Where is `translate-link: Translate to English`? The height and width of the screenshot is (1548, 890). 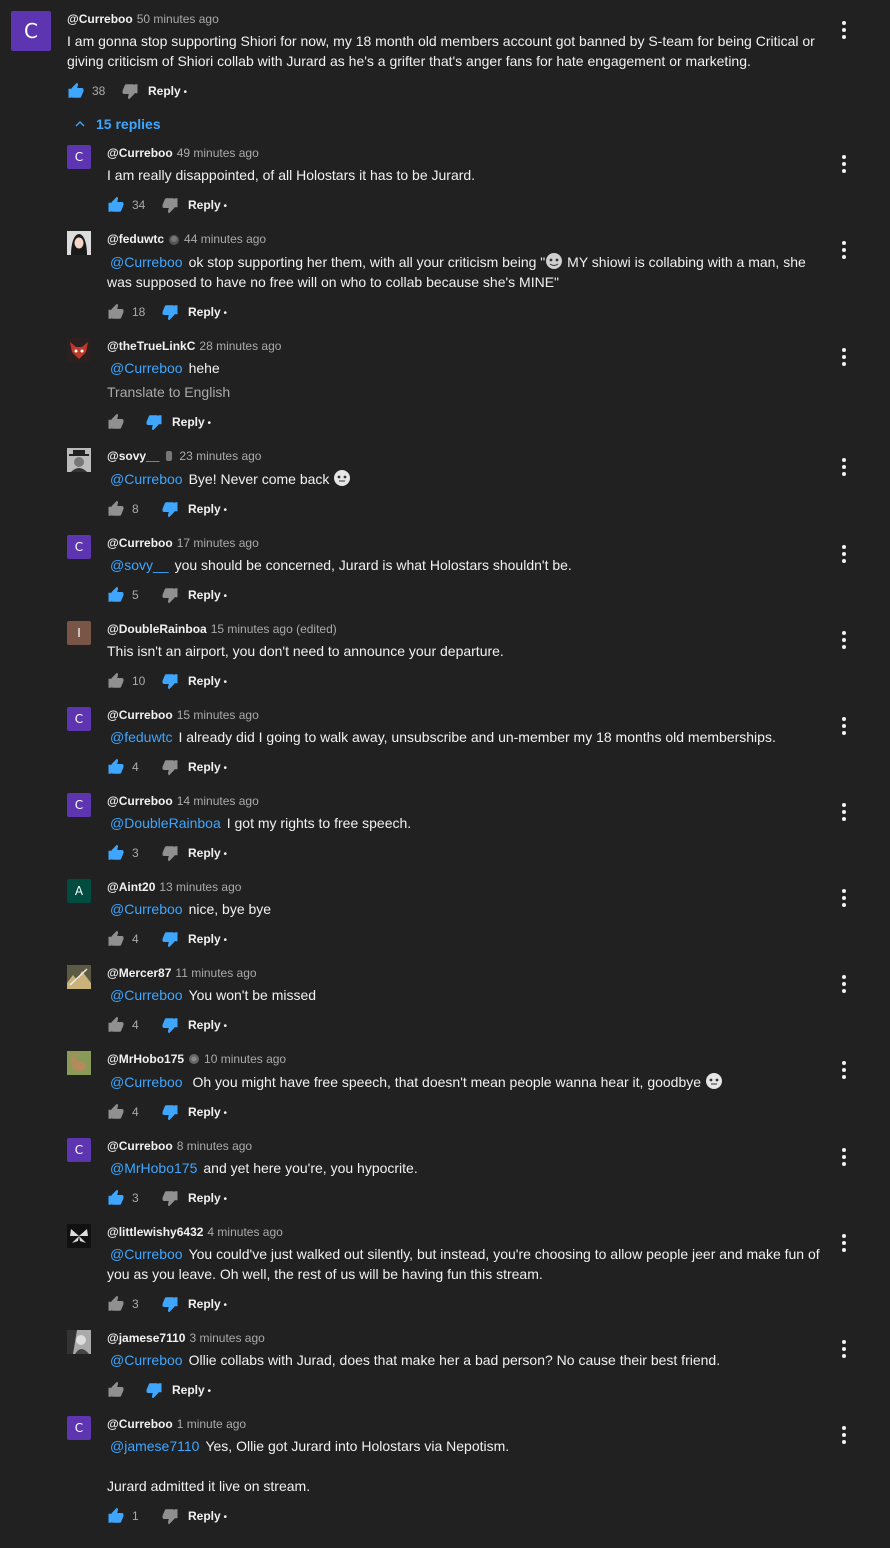 translate-link: Translate to English is located at coordinates (168, 392).